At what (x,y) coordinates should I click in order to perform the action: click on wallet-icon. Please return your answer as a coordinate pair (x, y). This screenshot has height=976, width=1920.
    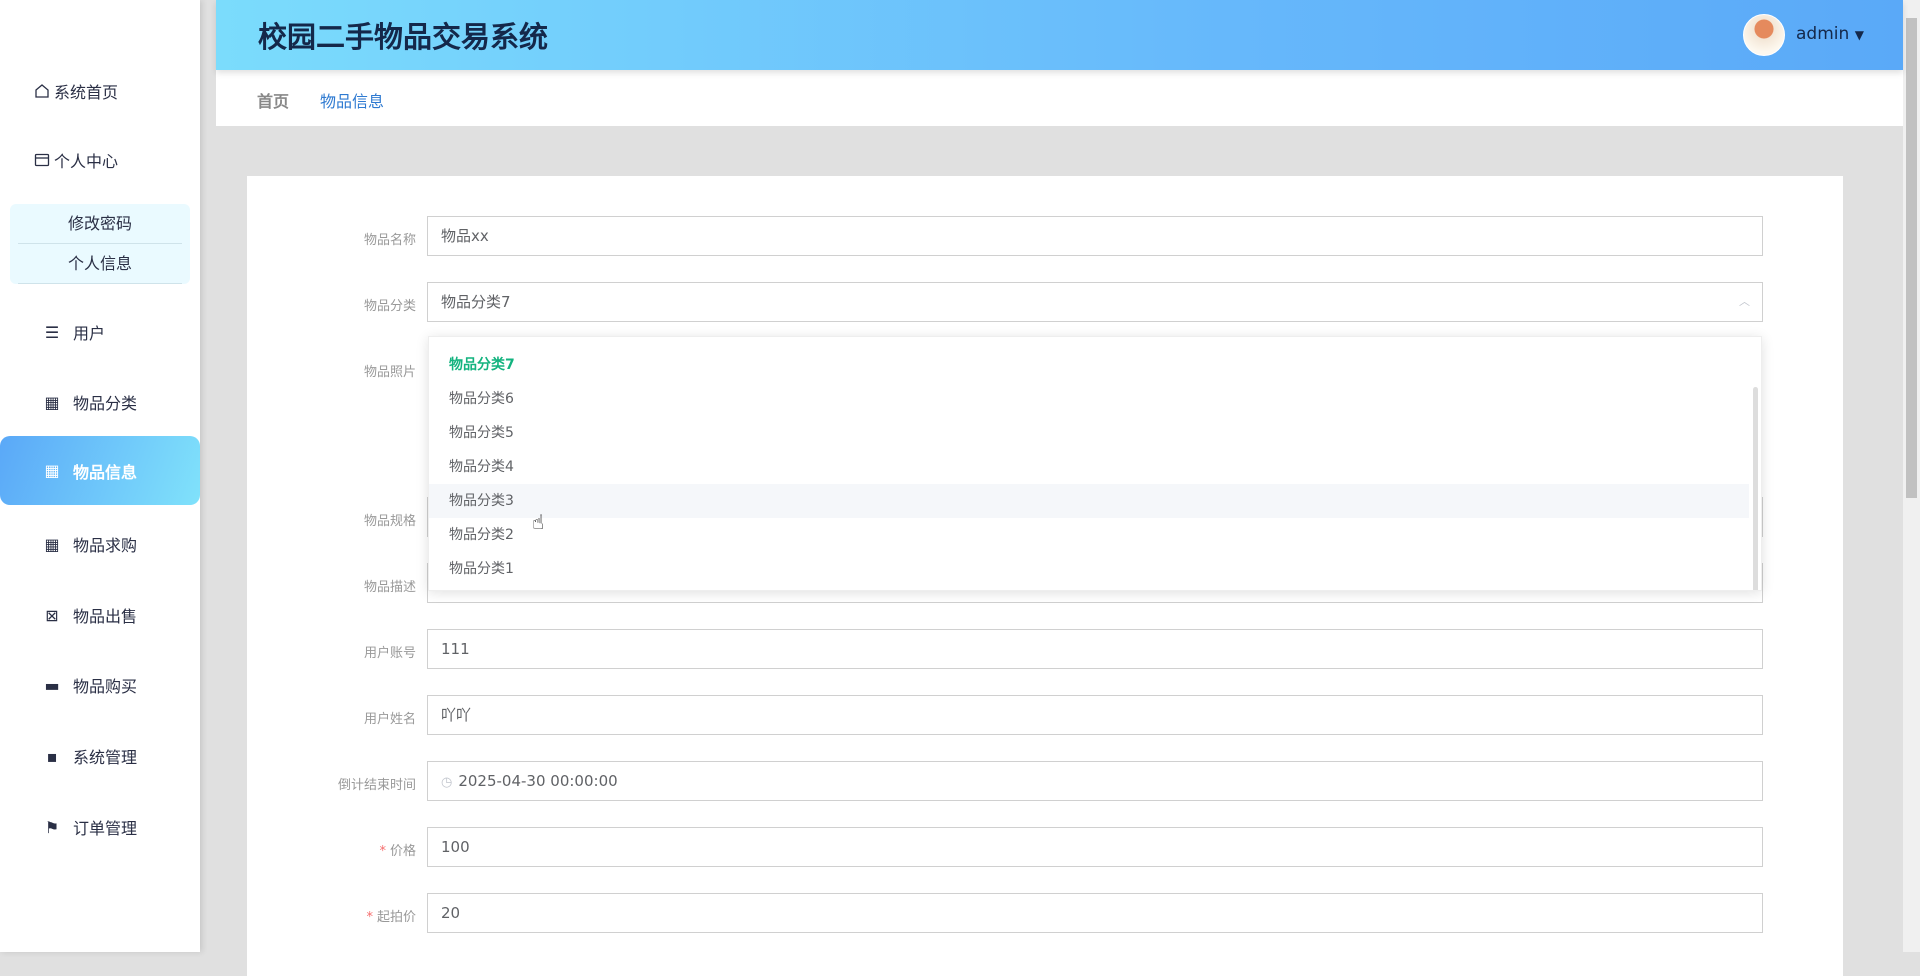
    Looking at the image, I should click on (42, 160).